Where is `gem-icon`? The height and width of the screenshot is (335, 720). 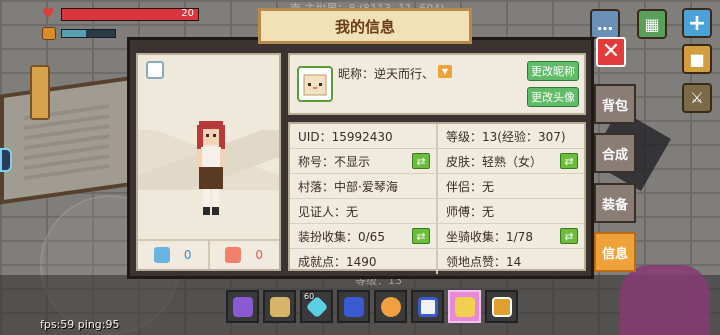
gem-icon is located at coordinates (390, 306).